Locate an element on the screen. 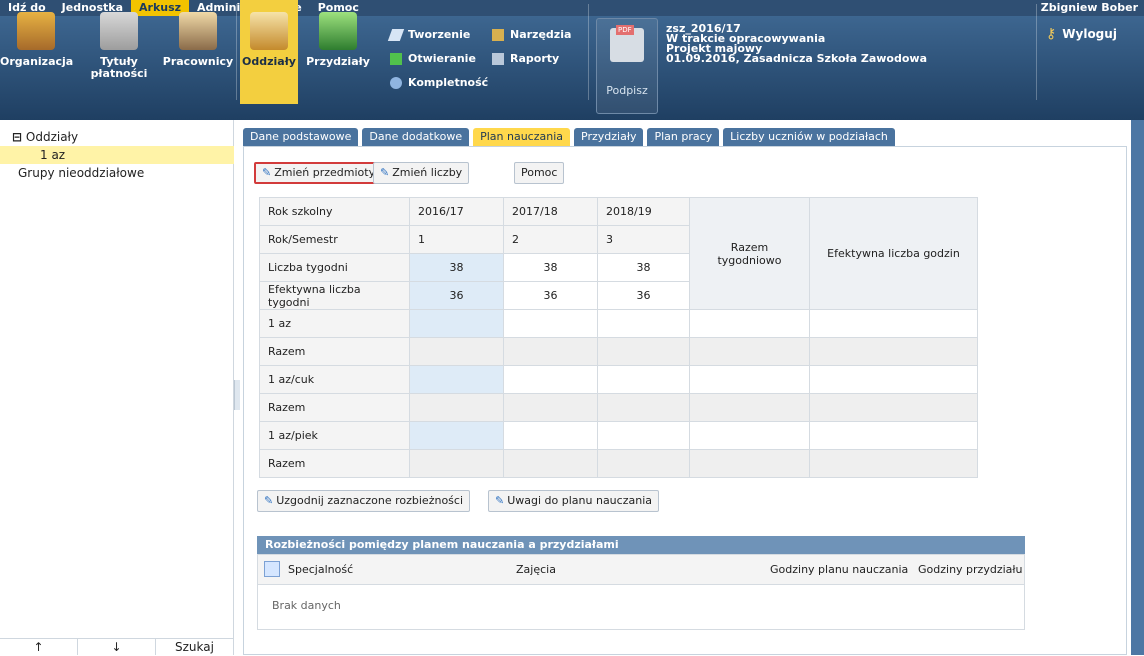 The image size is (1144, 656). row-label: Liczba tygodni is located at coordinates (334, 267).